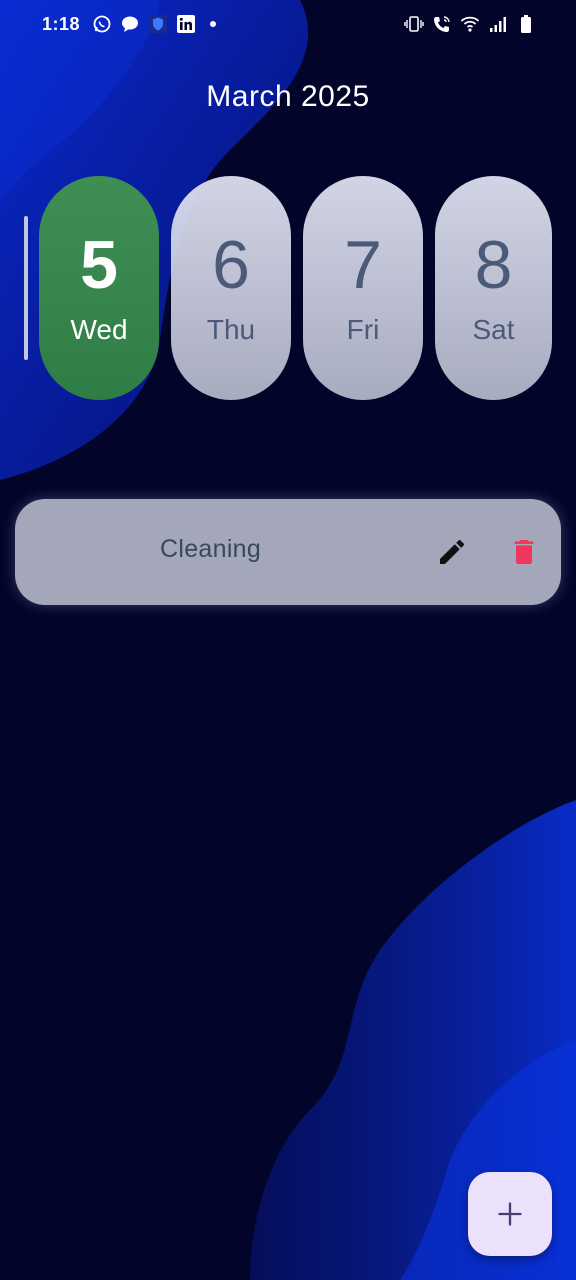 The image size is (576, 1280). Describe the element at coordinates (186, 24) in the screenshot. I see `linkedin-icon` at that location.